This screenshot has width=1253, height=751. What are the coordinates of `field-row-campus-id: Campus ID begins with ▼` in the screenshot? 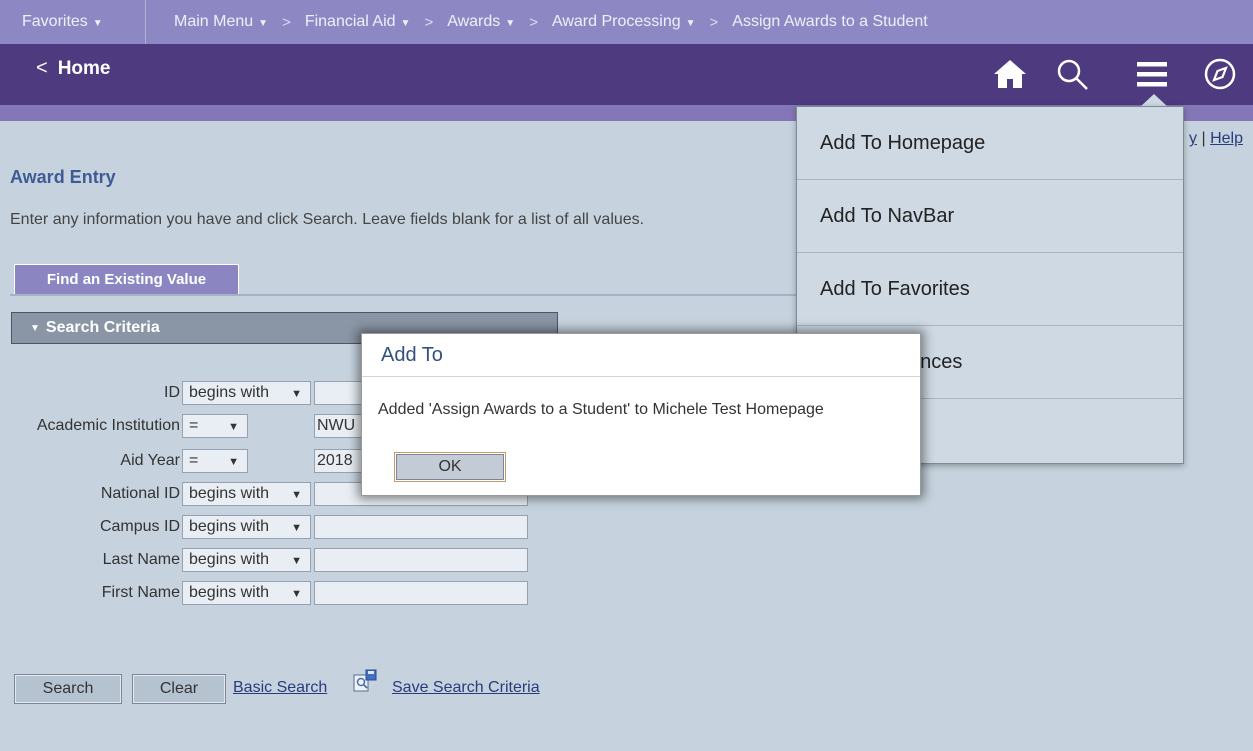 It's located at (280, 527).